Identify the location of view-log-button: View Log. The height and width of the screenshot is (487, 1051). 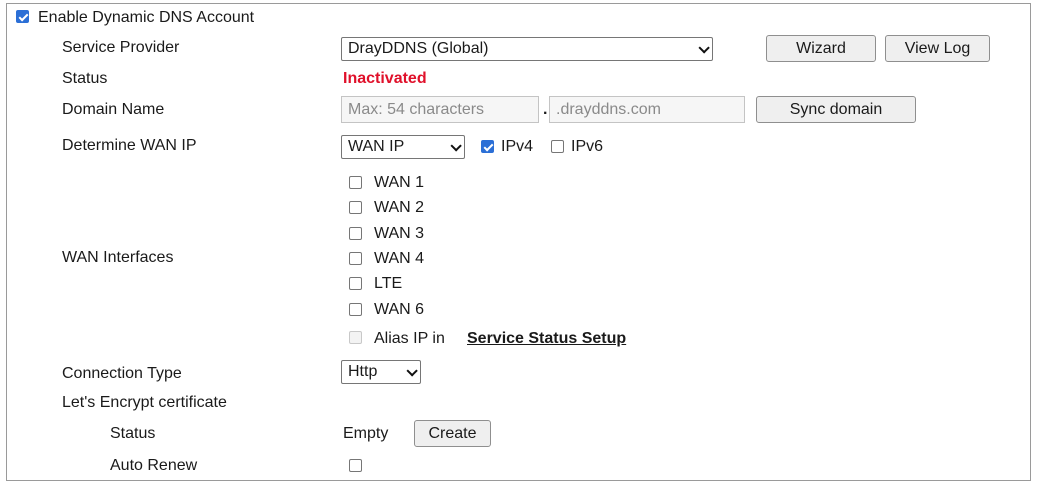
(937, 48).